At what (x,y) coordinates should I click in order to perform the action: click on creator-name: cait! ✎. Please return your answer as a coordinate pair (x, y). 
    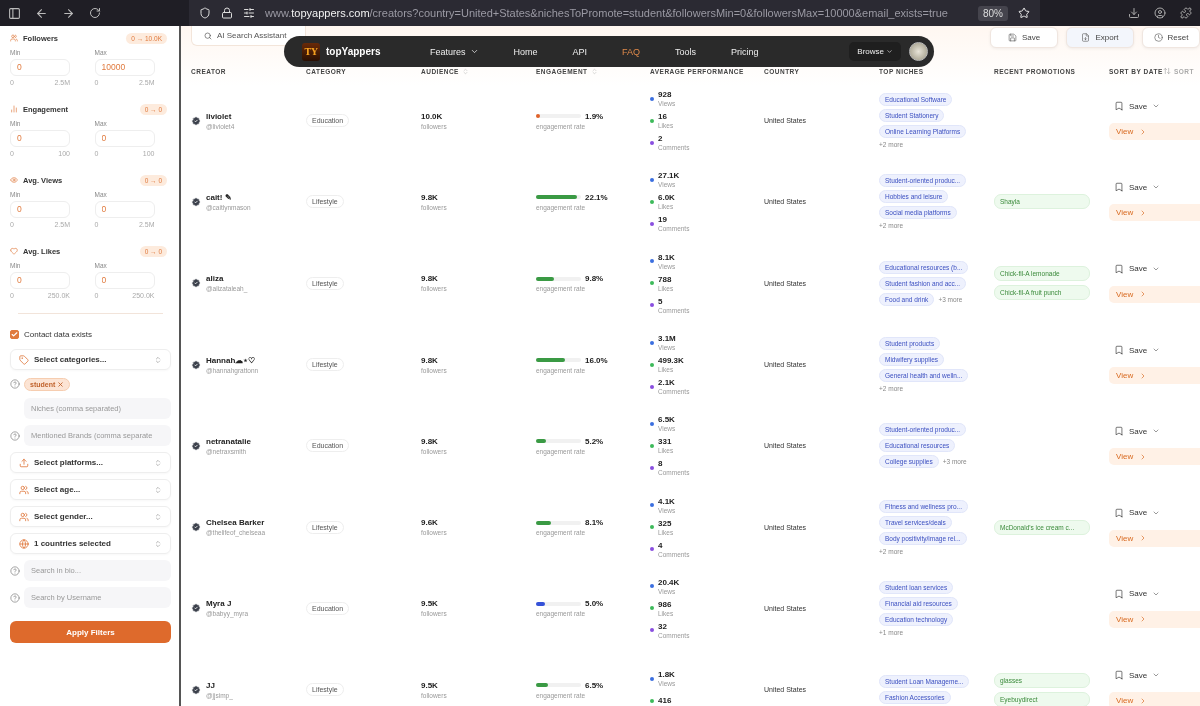
    Looking at the image, I should click on (228, 197).